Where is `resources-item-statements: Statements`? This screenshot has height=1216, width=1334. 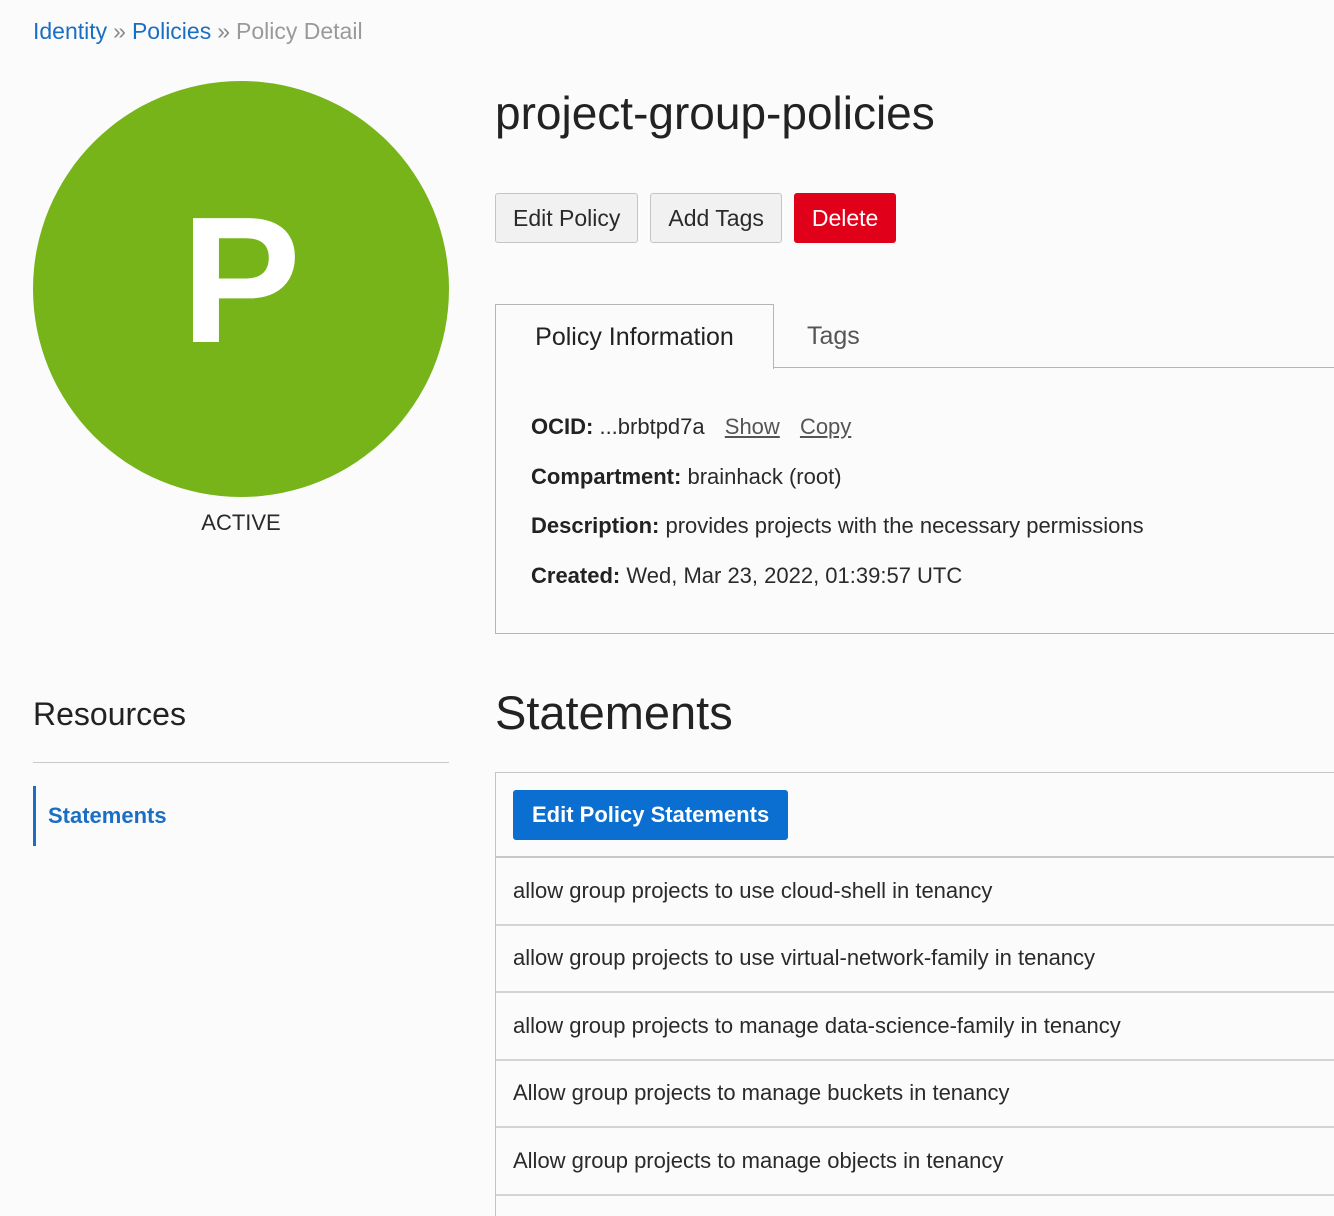
resources-item-statements: Statements is located at coordinates (183, 816).